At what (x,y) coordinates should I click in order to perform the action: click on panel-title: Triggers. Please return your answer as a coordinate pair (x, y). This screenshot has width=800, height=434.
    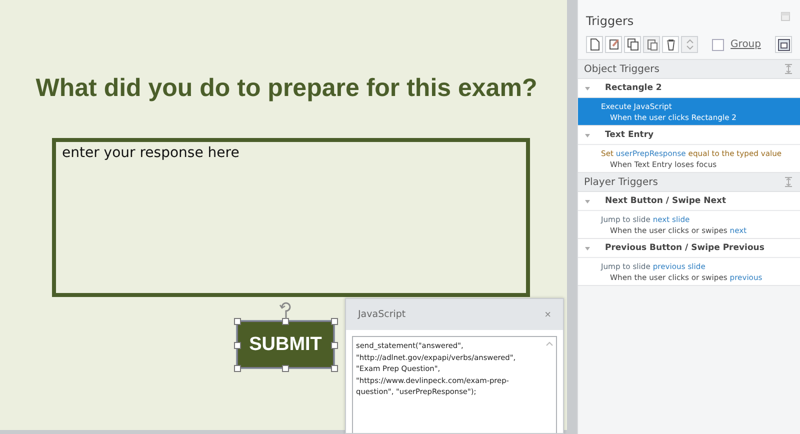
    Looking at the image, I should click on (610, 21).